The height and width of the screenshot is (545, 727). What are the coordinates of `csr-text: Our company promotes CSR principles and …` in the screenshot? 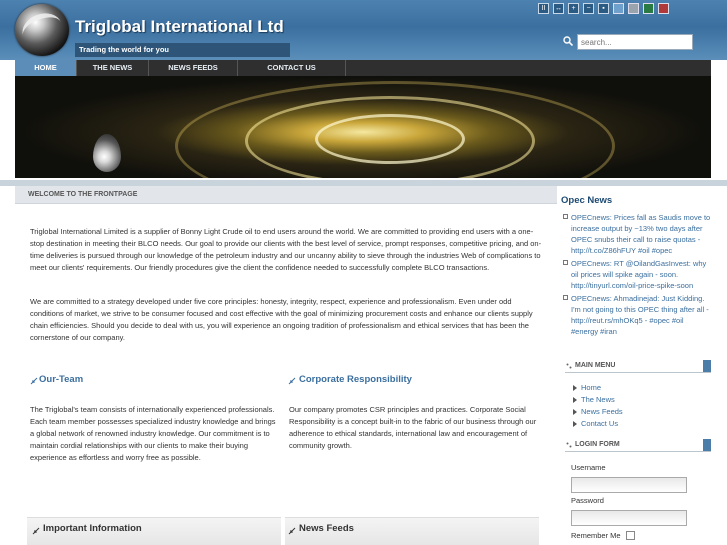 It's located at (413, 427).